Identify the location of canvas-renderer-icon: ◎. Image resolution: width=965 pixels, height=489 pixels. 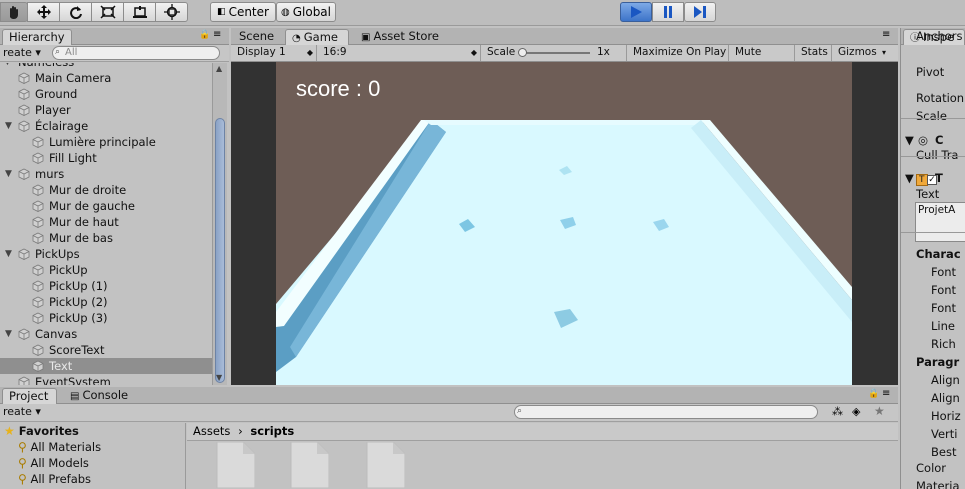
(923, 140).